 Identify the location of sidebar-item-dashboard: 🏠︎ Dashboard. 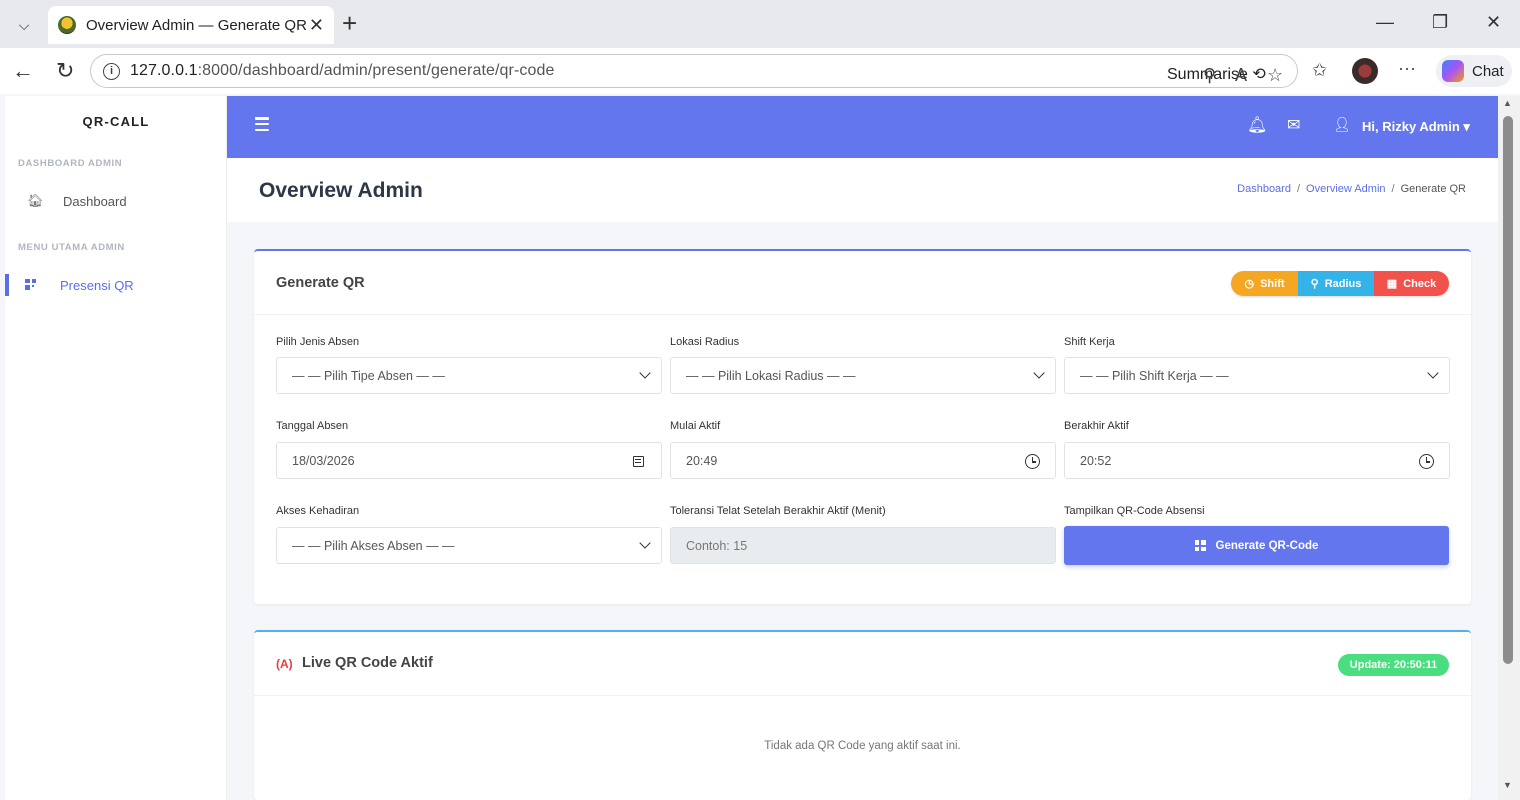
(116, 201).